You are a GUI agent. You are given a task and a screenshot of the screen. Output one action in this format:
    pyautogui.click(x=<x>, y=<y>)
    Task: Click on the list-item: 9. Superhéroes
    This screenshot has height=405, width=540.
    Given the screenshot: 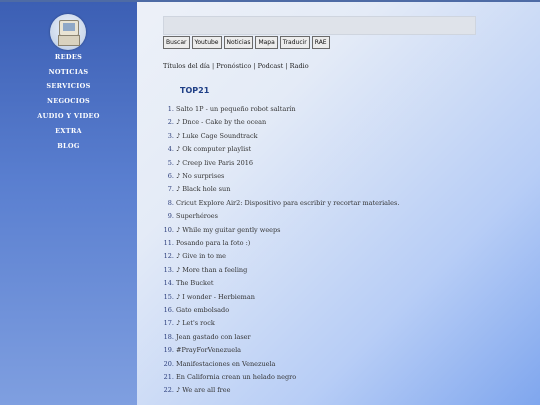 What is the action you would take?
    pyautogui.click(x=189, y=216)
    